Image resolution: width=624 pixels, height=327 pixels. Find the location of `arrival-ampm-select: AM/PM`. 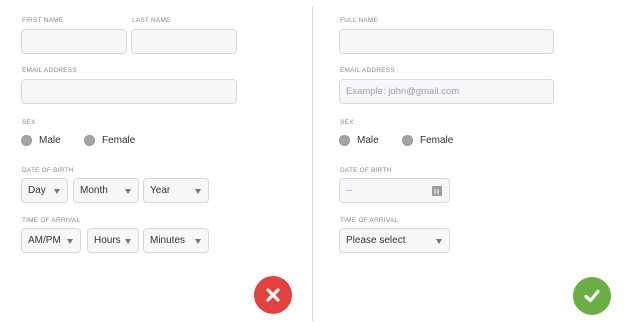

arrival-ampm-select: AM/PM is located at coordinates (51, 240).